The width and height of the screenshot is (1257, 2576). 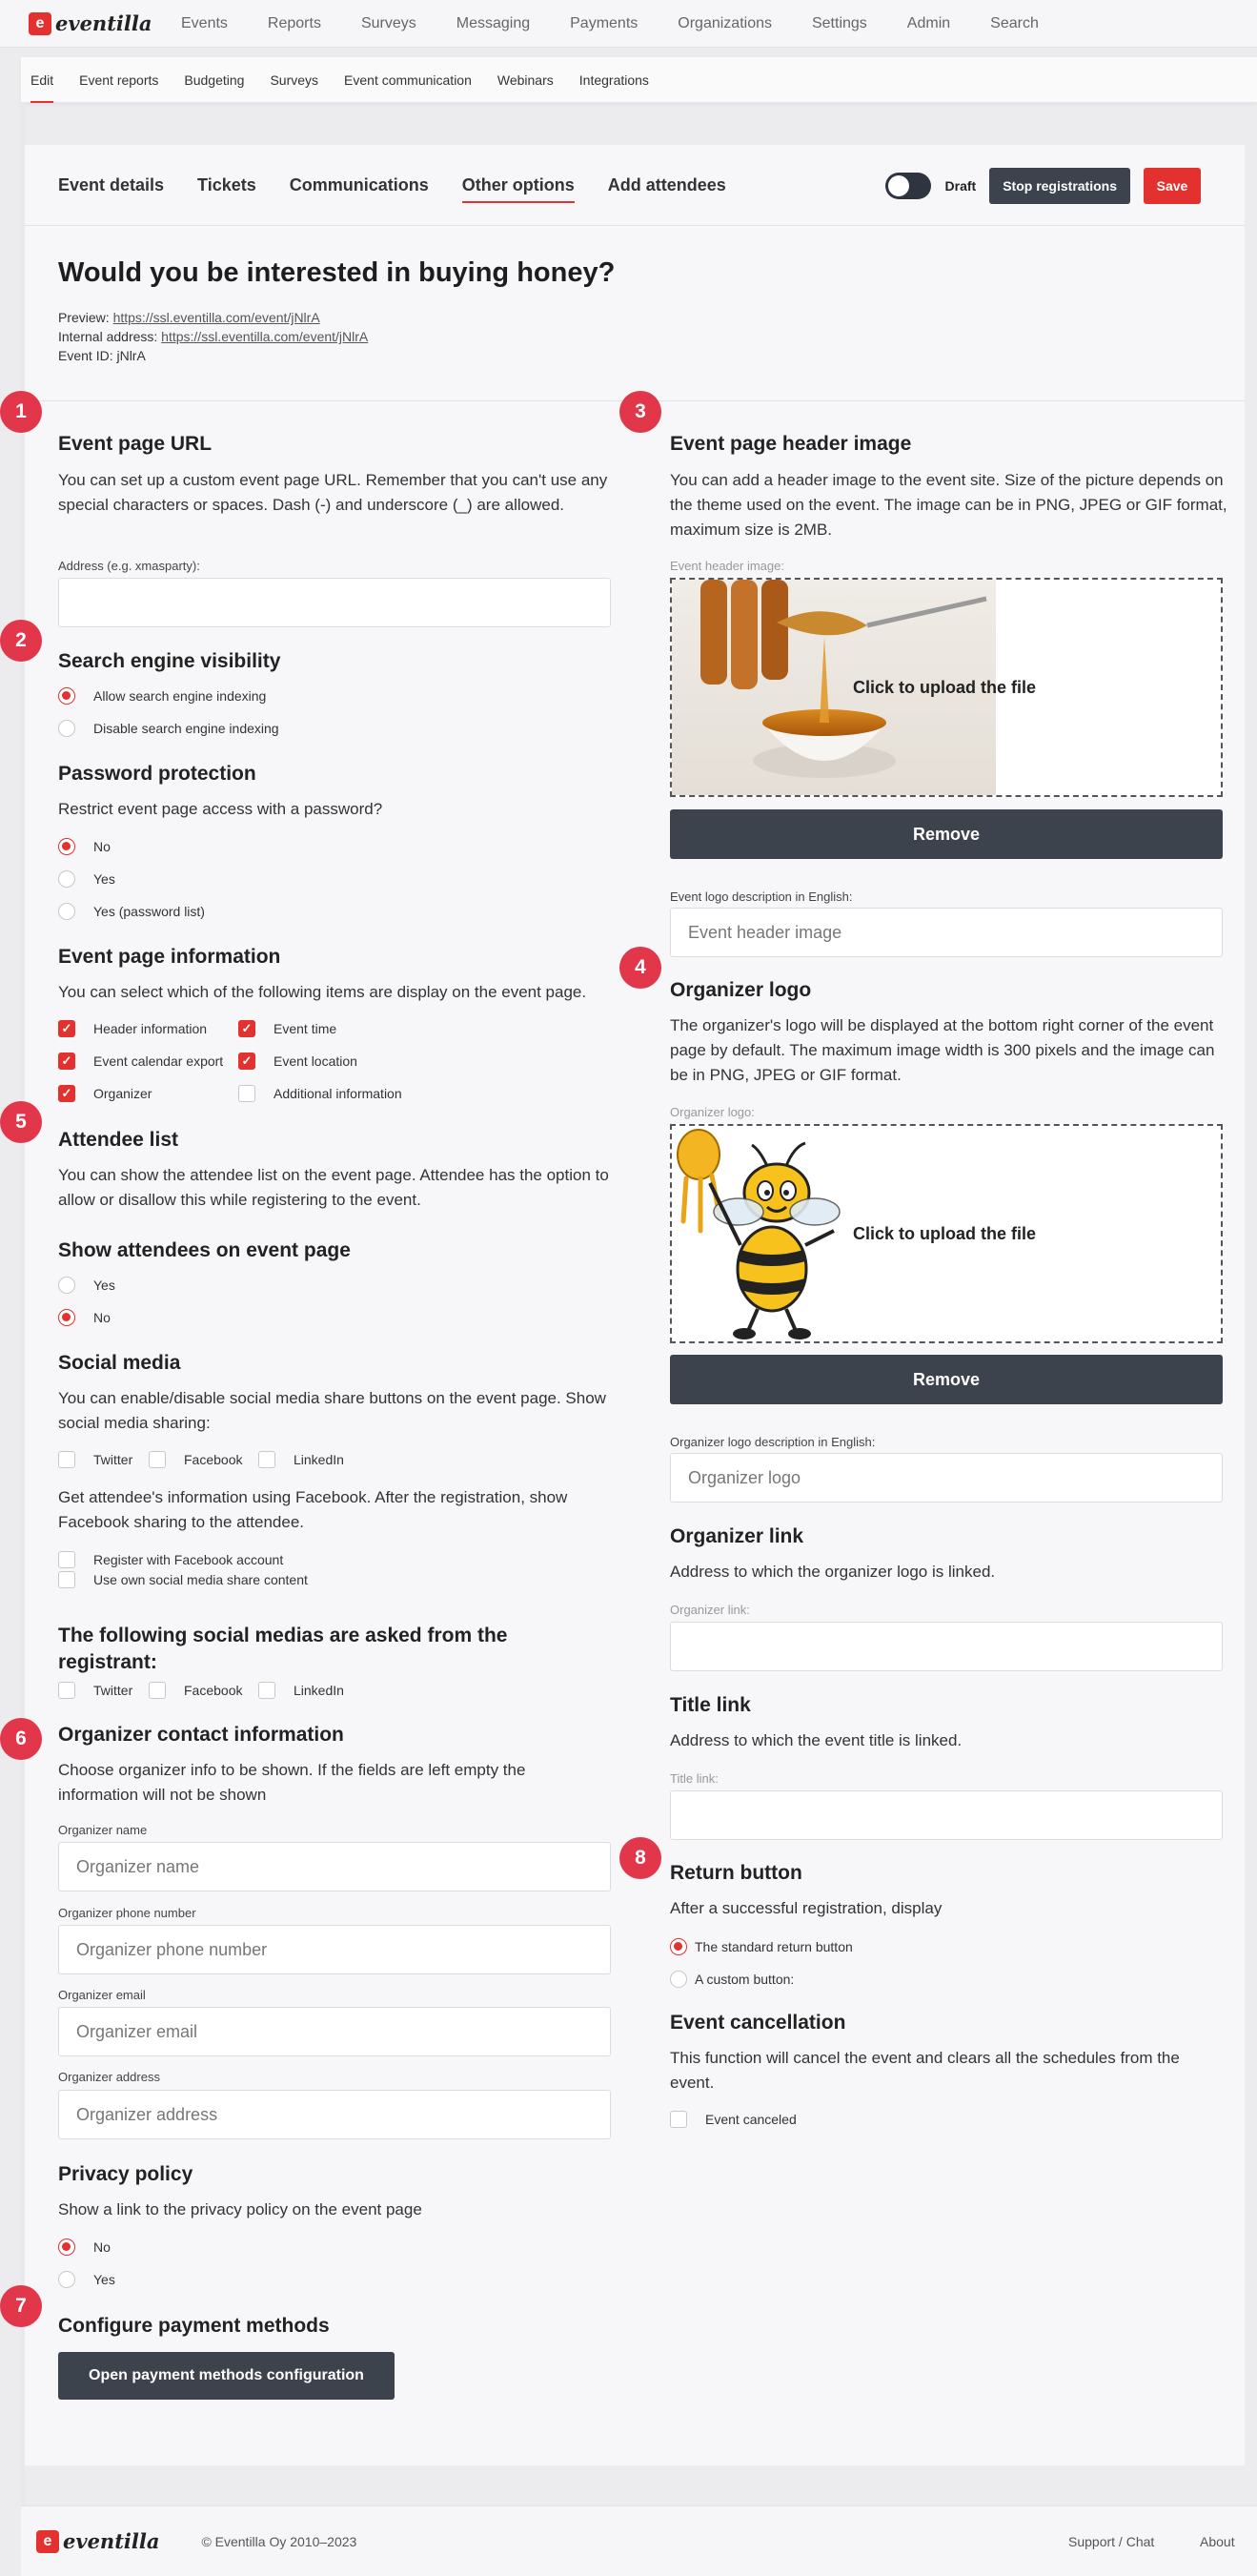 I want to click on nav-organizations: Organizations, so click(x=725, y=23).